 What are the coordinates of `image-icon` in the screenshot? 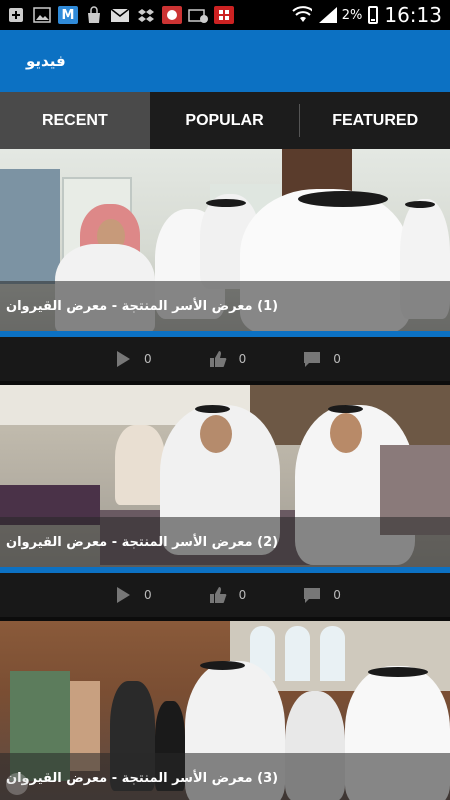 It's located at (42, 15).